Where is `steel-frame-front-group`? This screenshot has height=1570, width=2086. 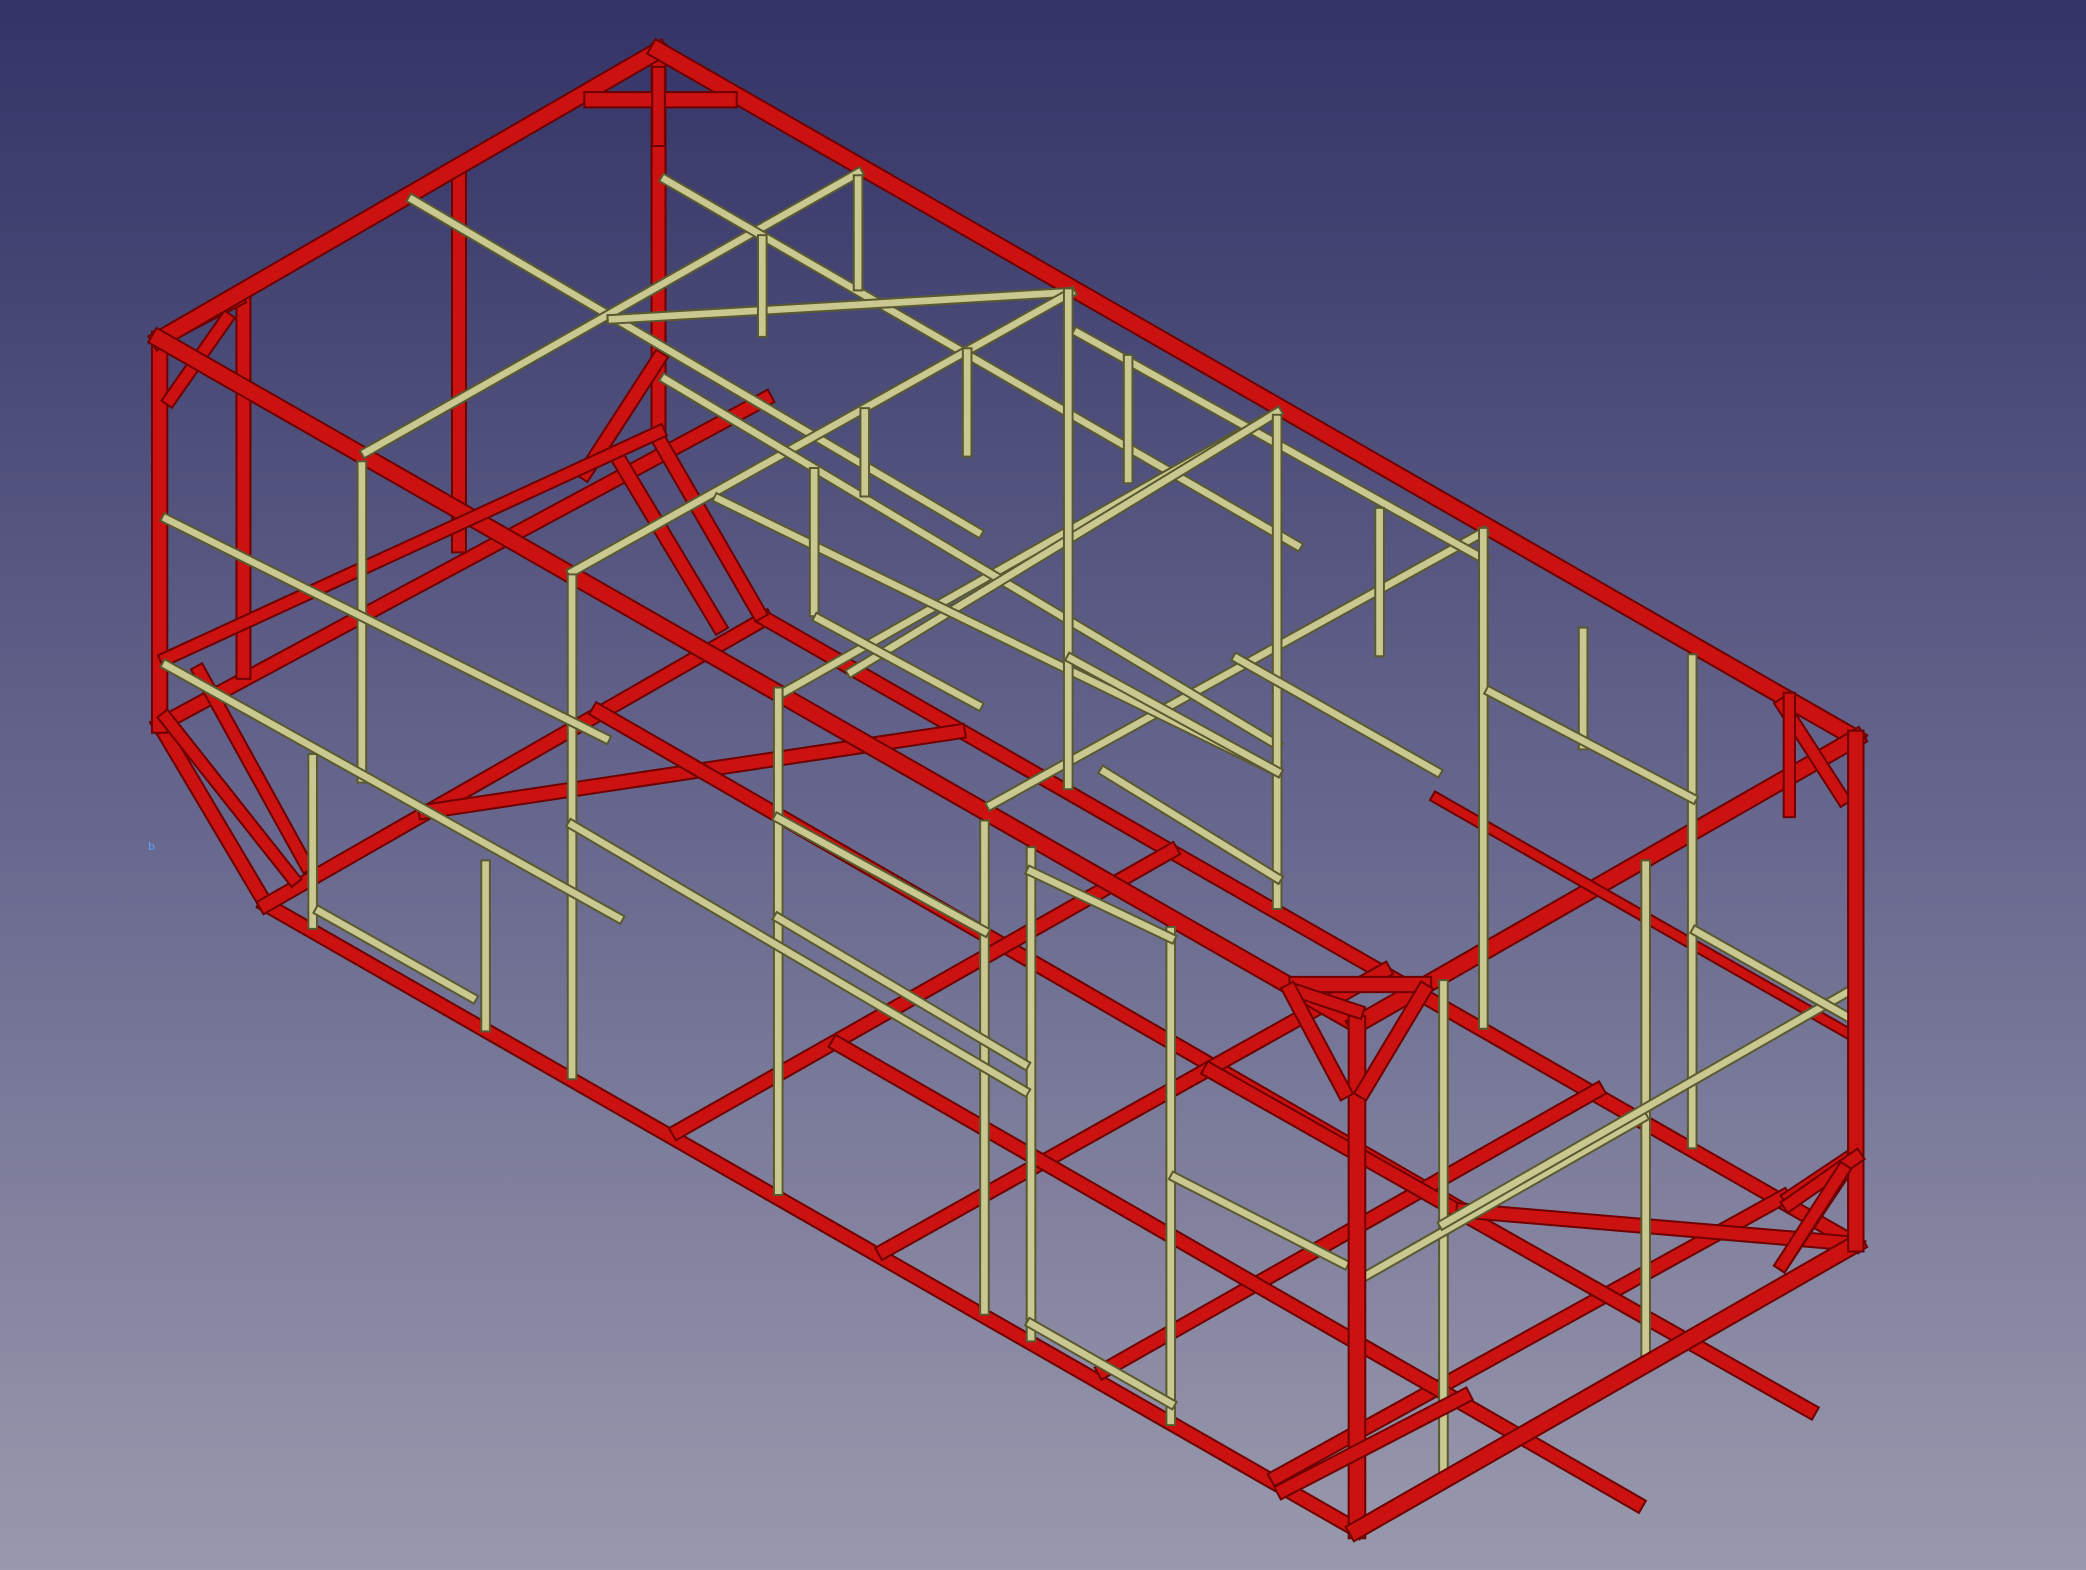
steel-frame-front-group is located at coordinates (1571, 1136).